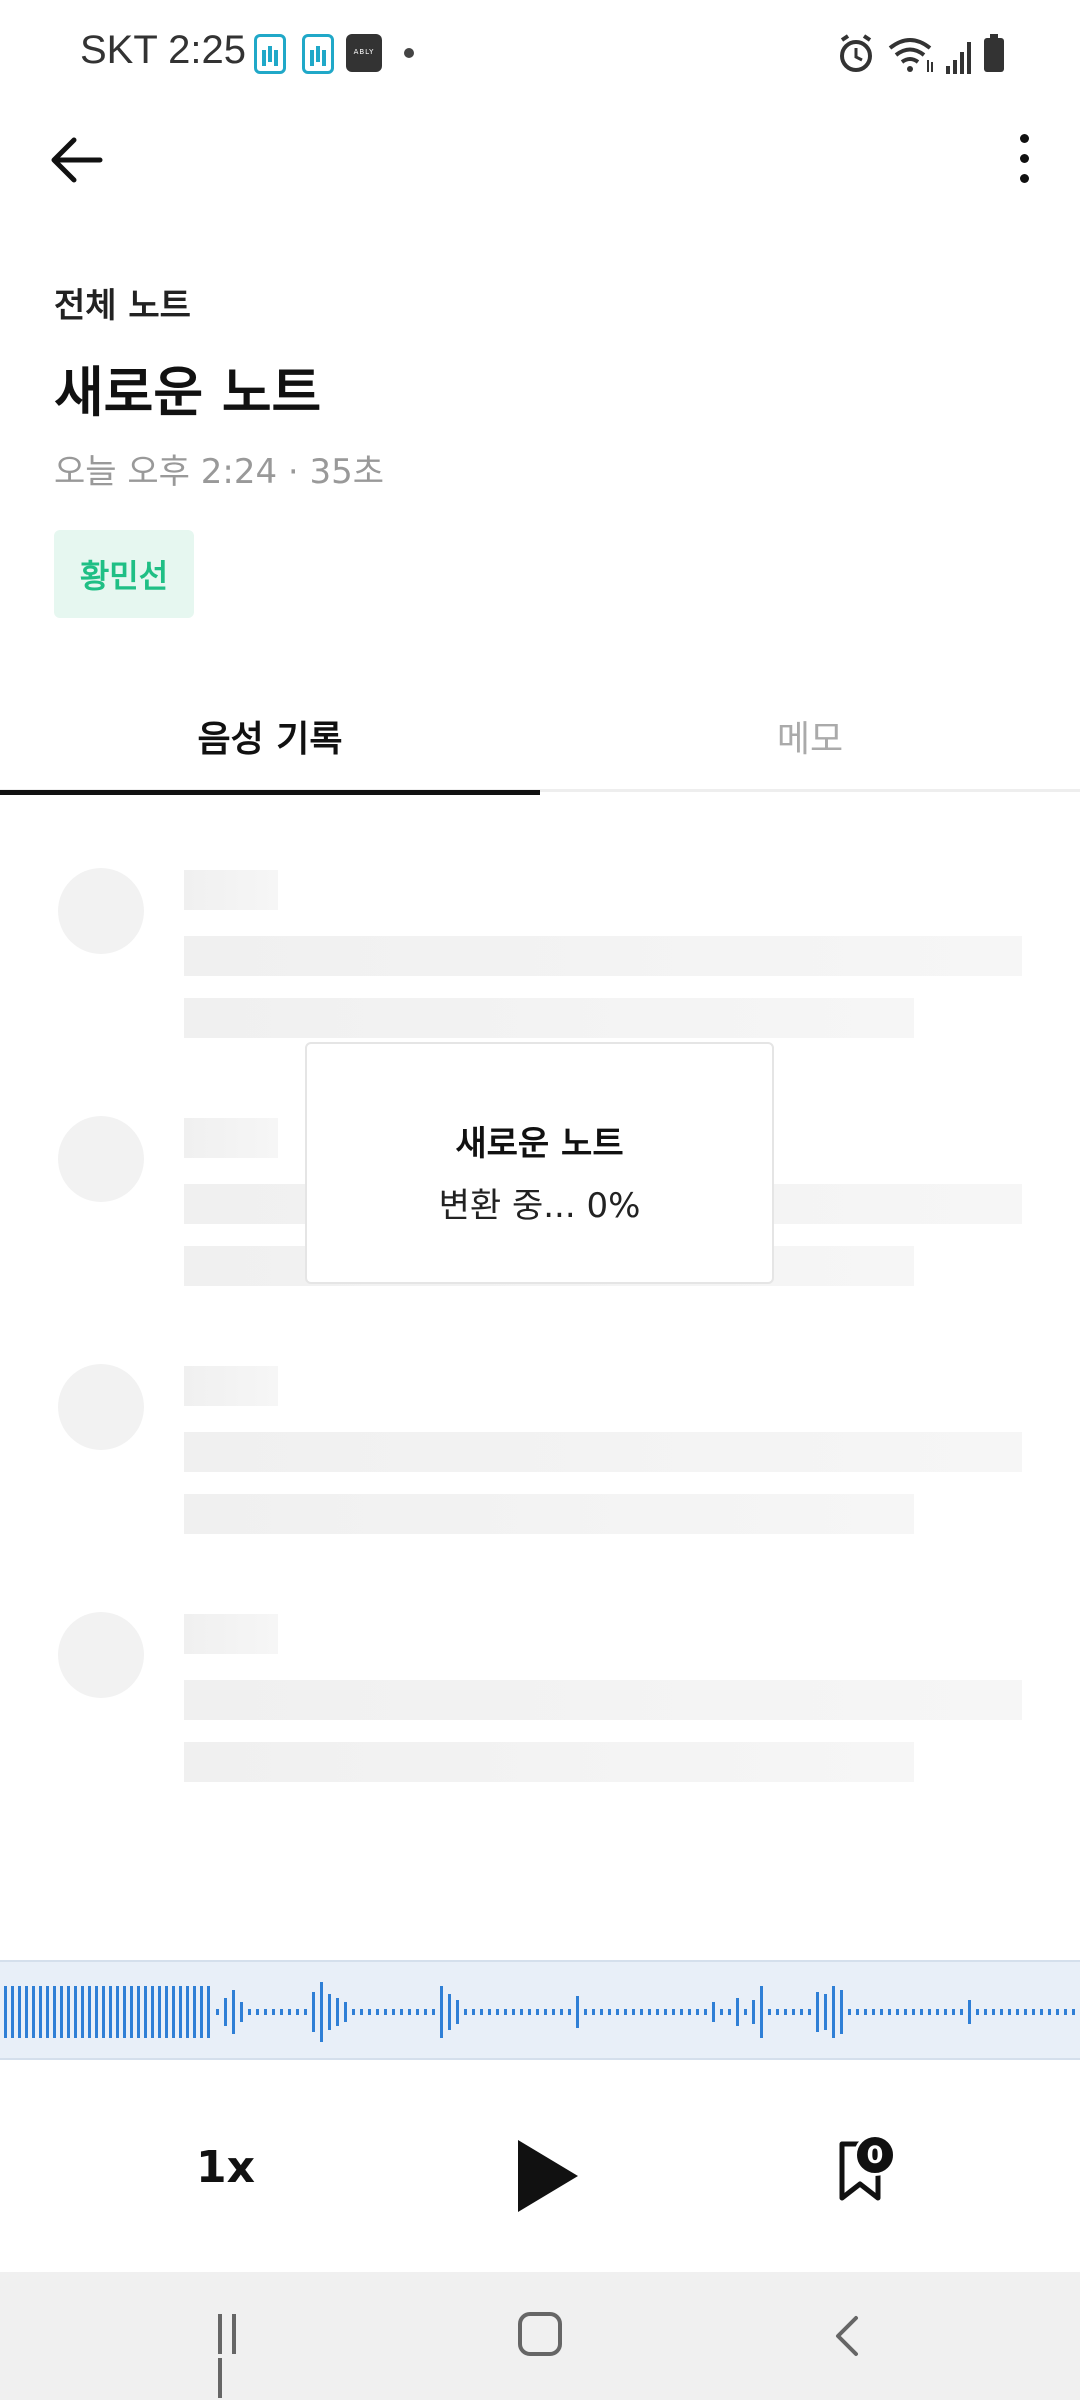 The height and width of the screenshot is (2400, 1080). I want to click on system-nav-bar, so click(540, 2336).